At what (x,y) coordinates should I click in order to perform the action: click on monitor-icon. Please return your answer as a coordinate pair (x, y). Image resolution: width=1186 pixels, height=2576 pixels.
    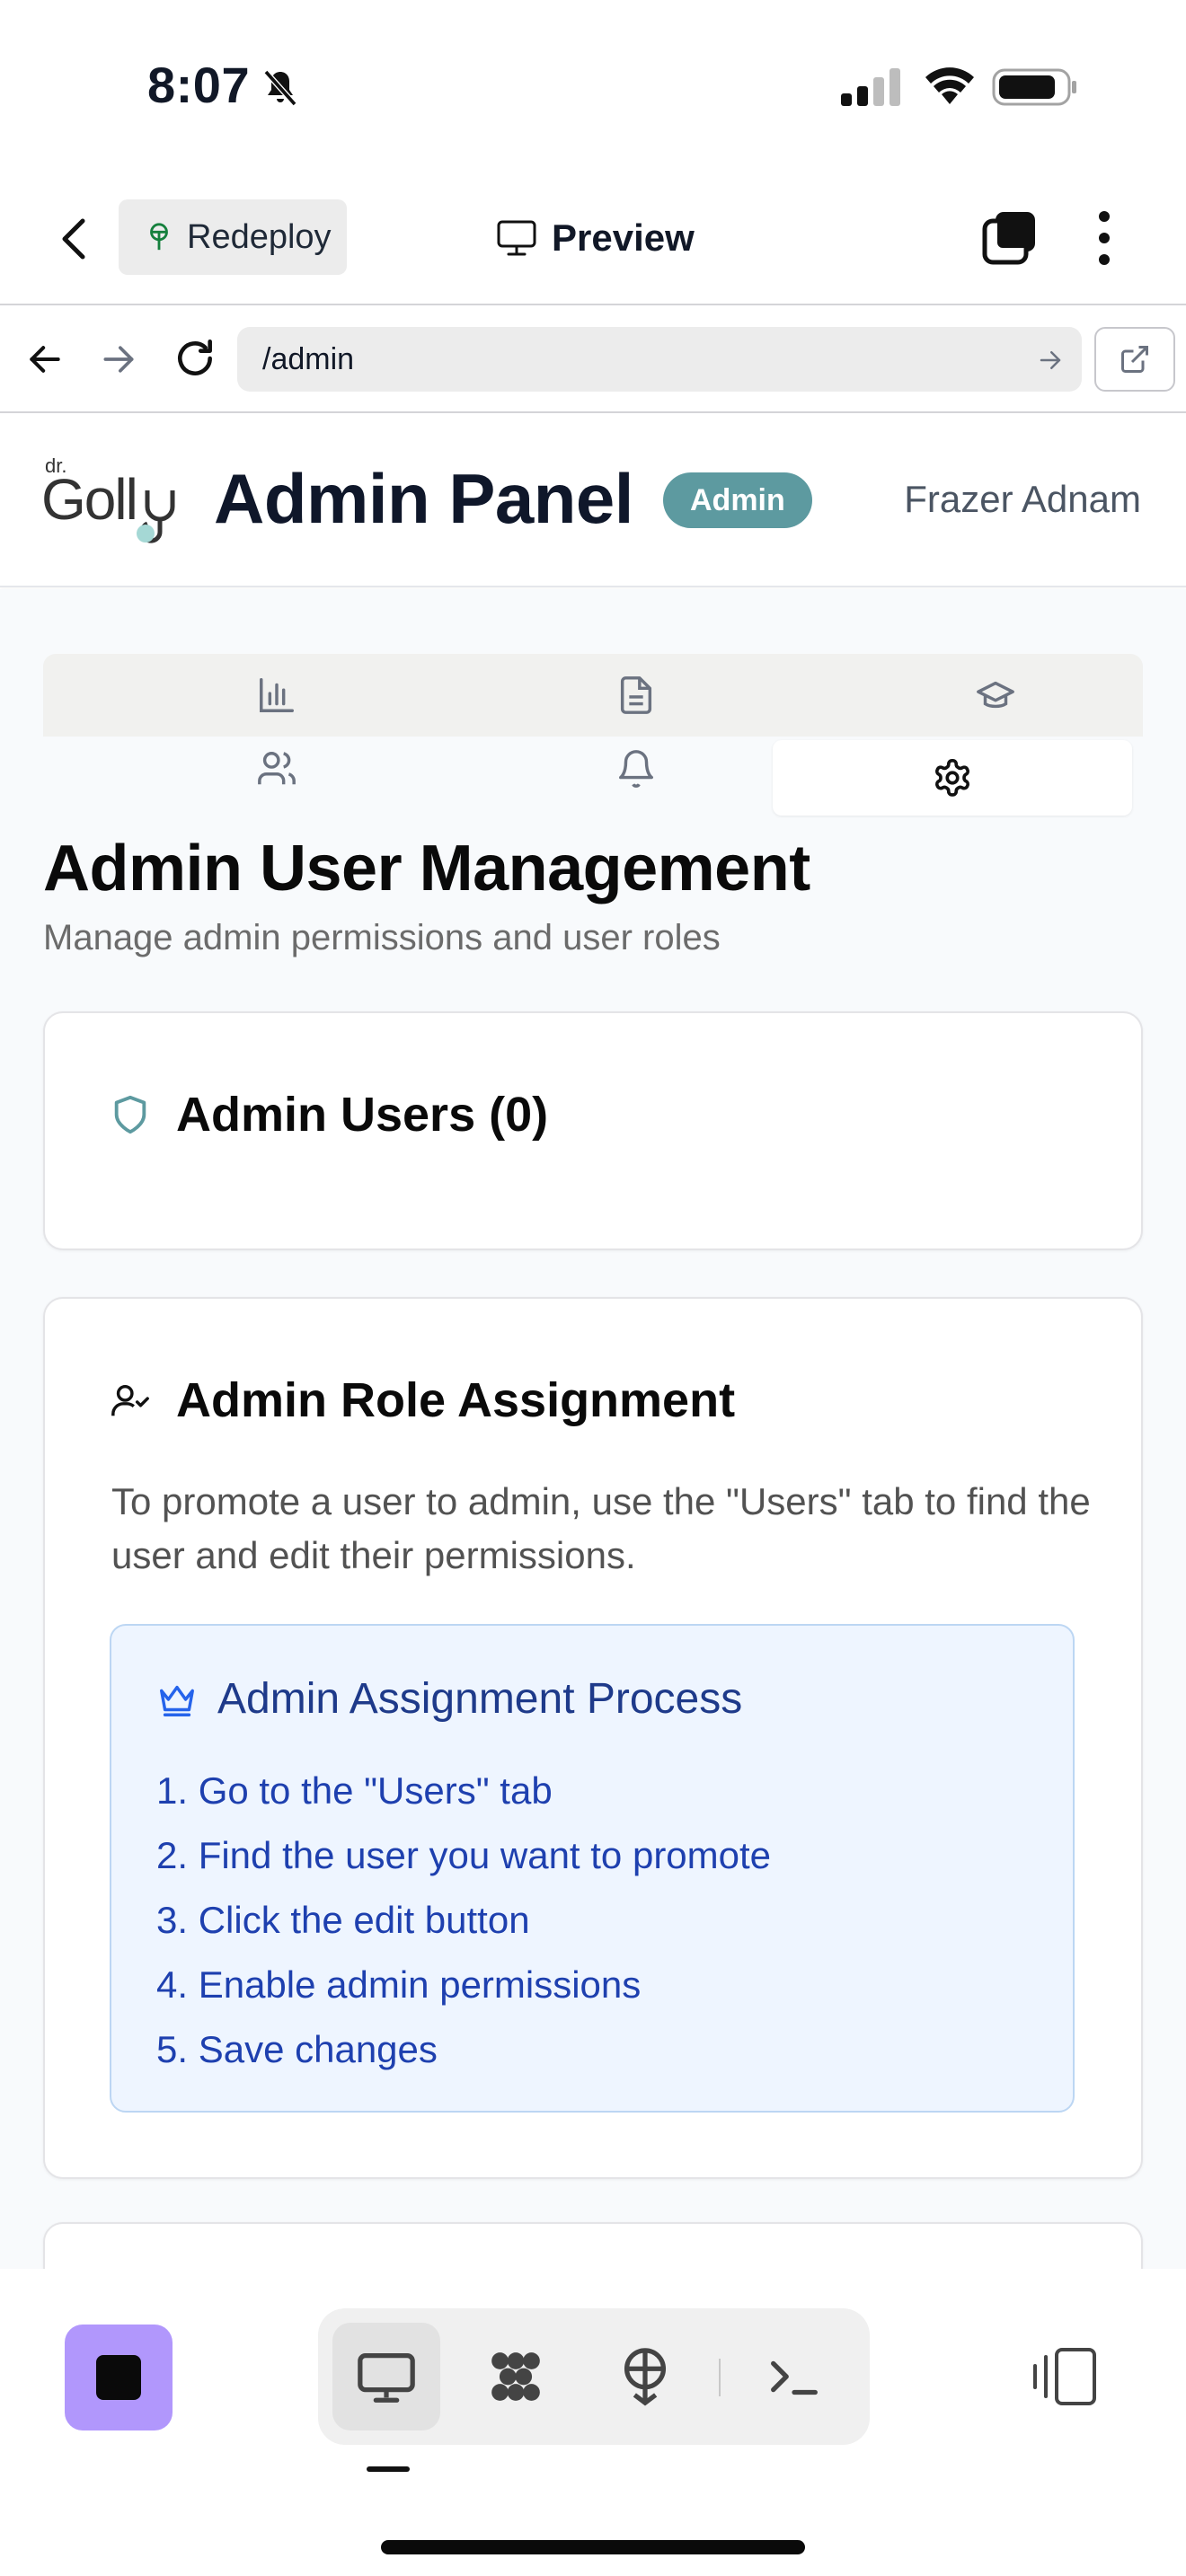
    Looking at the image, I should click on (516, 238).